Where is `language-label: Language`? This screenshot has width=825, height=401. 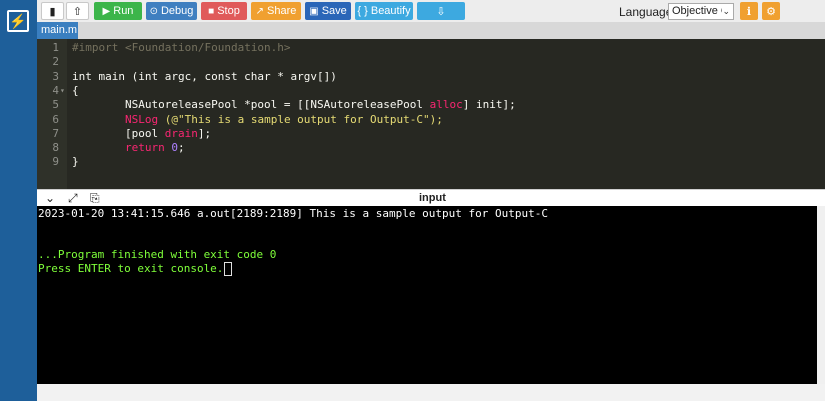 language-label: Language is located at coordinates (646, 12).